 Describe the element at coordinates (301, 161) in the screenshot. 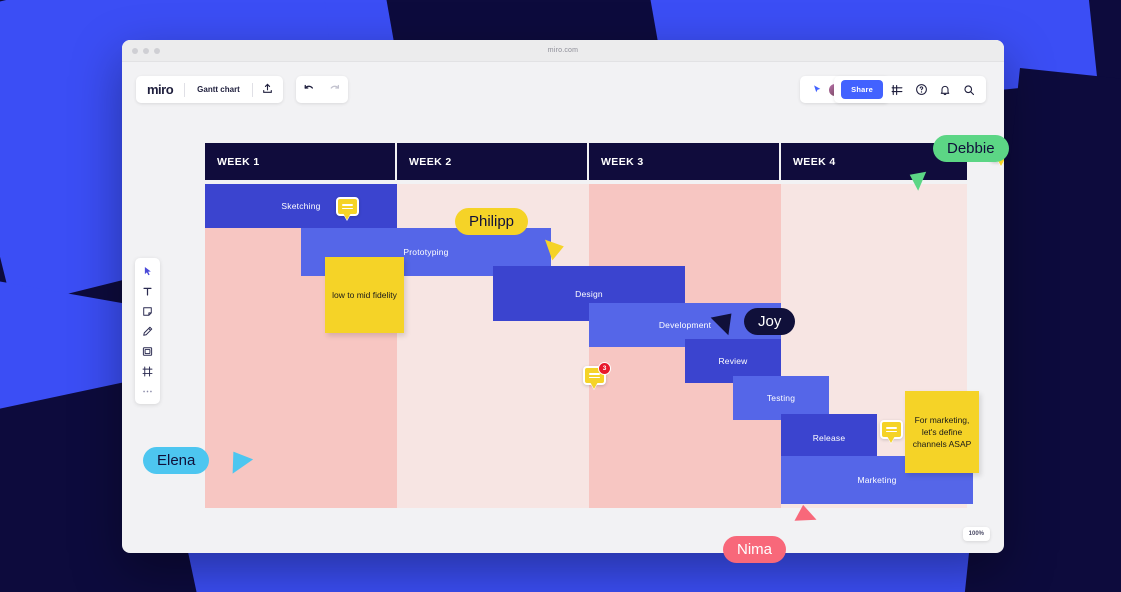

I see `week-header-1: WEEK 1` at that location.